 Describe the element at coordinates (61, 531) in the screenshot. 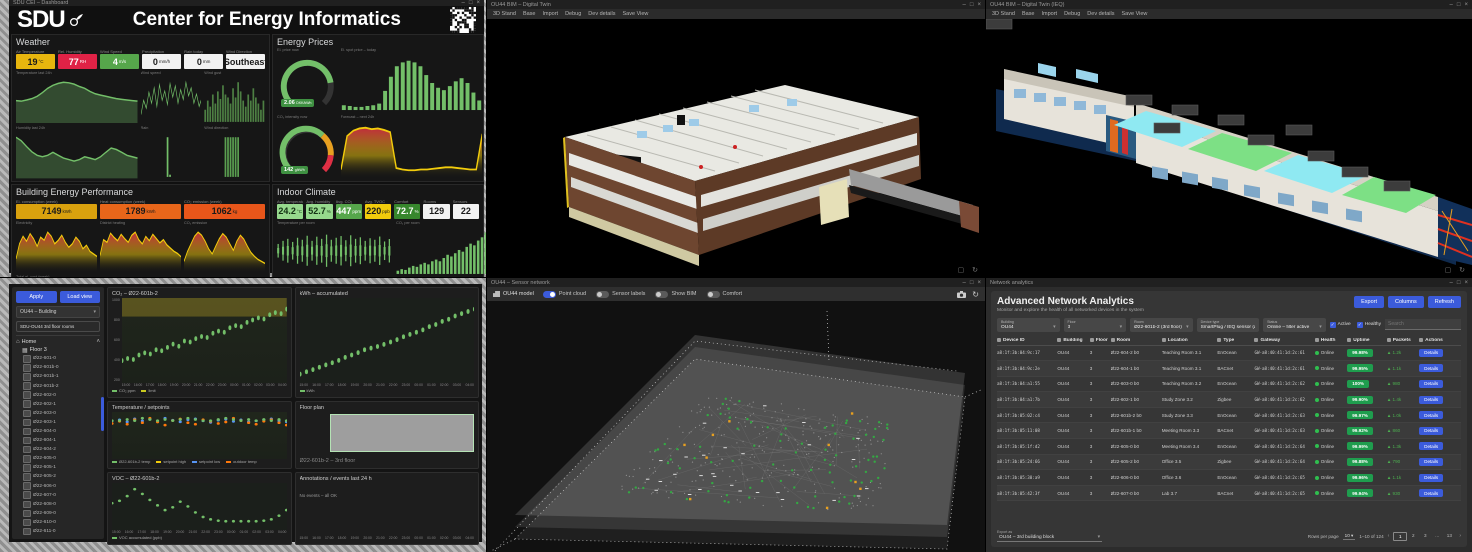

I see `tree-item: Ø22-611-0` at that location.